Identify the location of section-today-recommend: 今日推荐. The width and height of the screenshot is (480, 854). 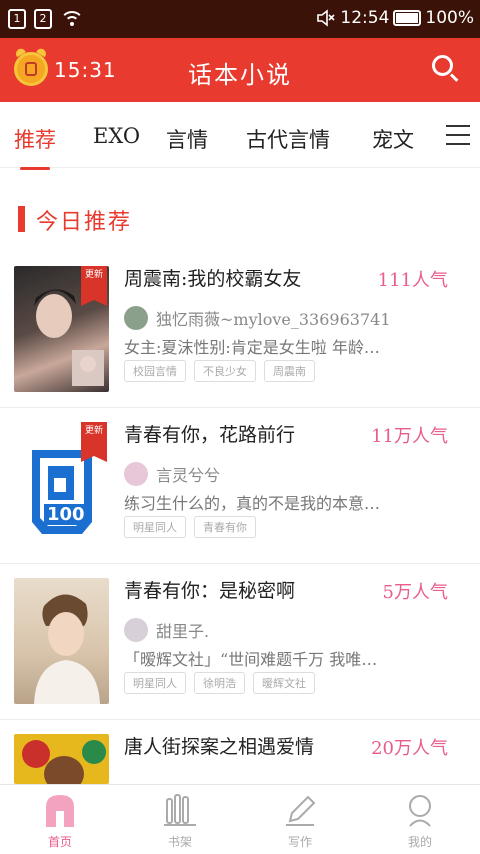
(240, 218).